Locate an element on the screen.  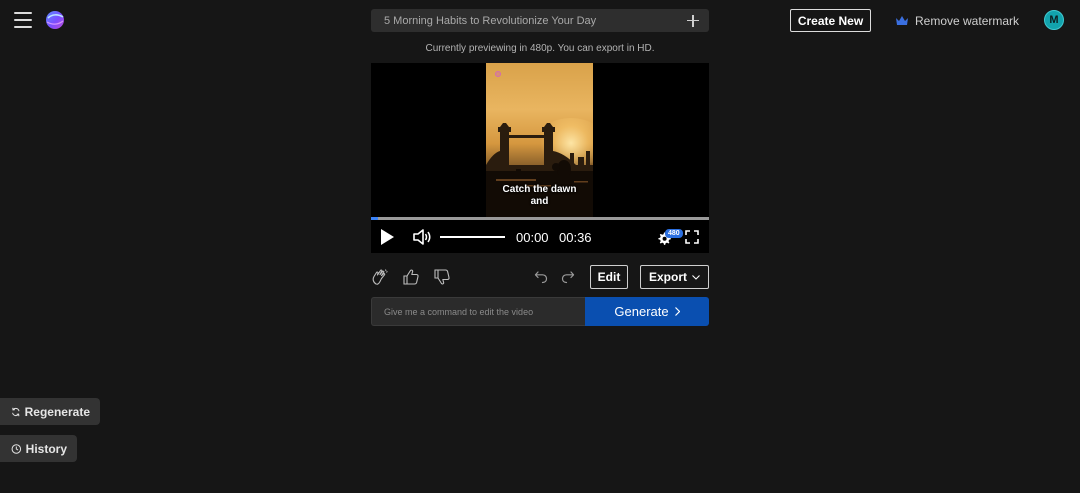
quality-badge: 480 is located at coordinates (674, 233).